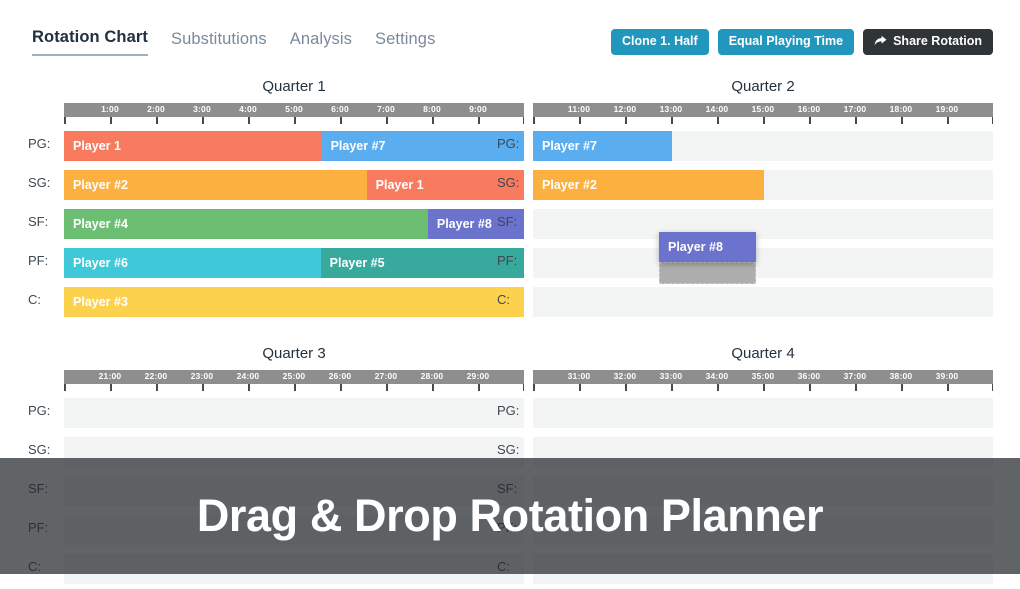  What do you see at coordinates (90, 42) in the screenshot?
I see `tab-rotation-chart: Rotation Chart` at bounding box center [90, 42].